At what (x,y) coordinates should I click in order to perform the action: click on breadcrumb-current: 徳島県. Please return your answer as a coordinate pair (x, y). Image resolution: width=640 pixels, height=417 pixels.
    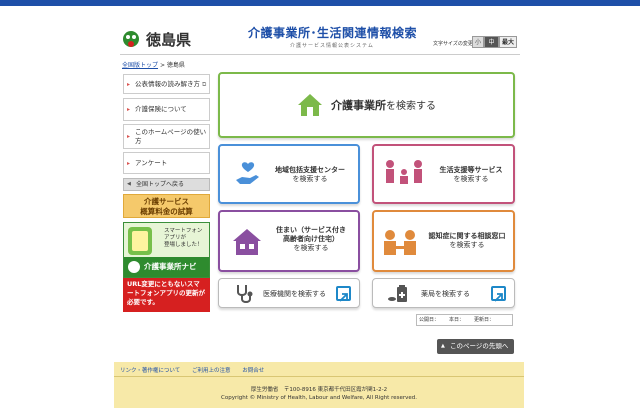
    Looking at the image, I should click on (175, 65).